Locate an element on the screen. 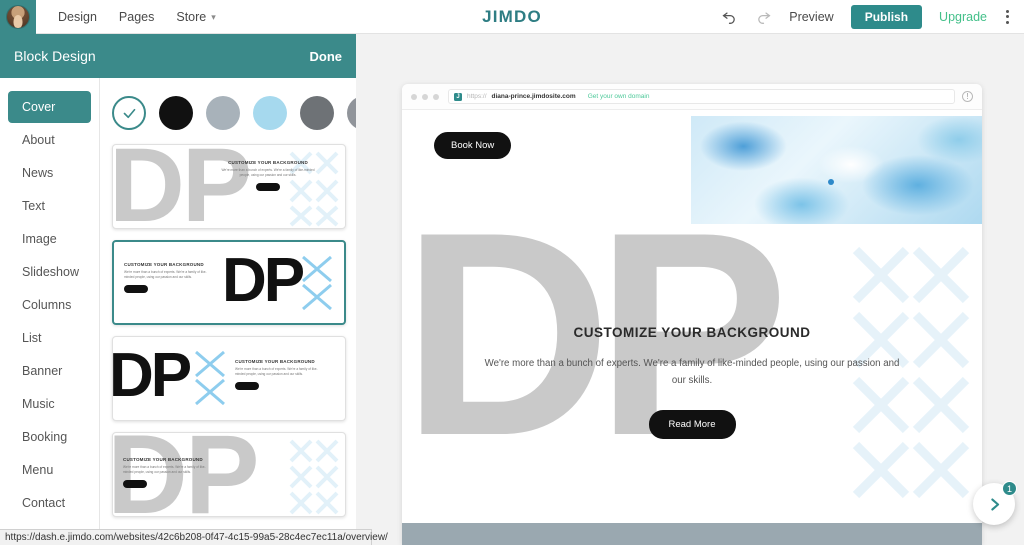 This screenshot has height=545, width=1024. redo-icon is located at coordinates (763, 16).